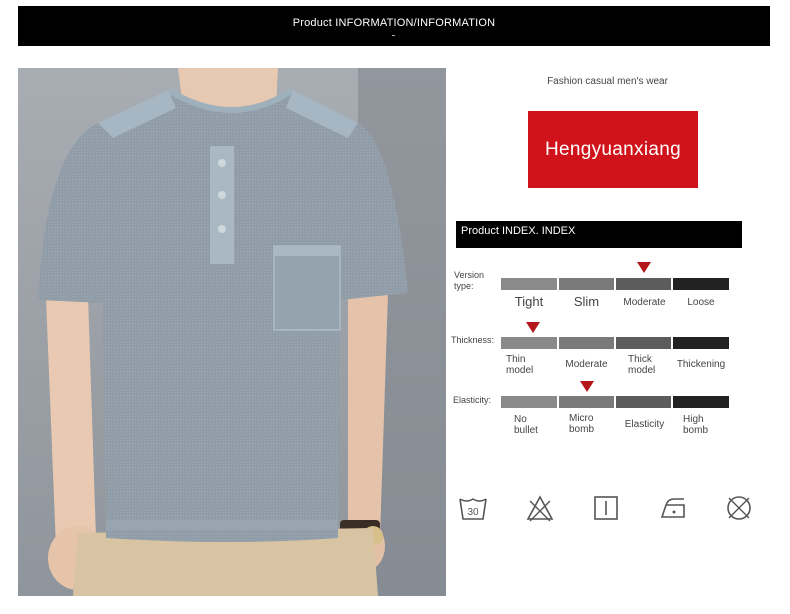  Describe the element at coordinates (520, 365) in the screenshot. I see `option-label: Thin model` at that location.